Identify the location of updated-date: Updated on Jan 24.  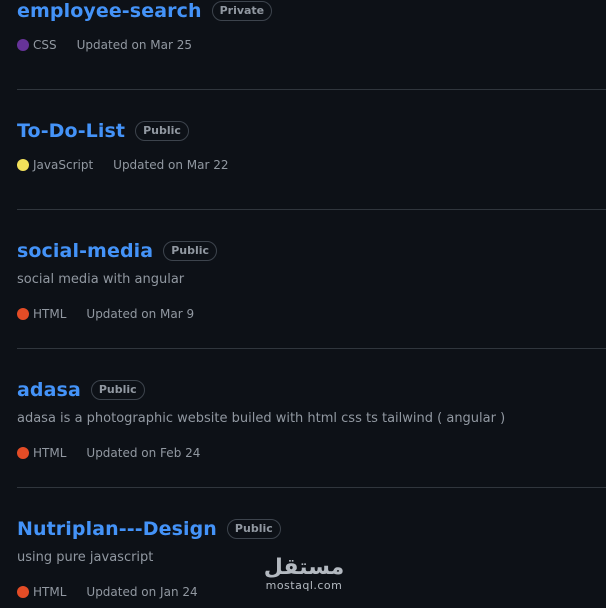
(142, 592).